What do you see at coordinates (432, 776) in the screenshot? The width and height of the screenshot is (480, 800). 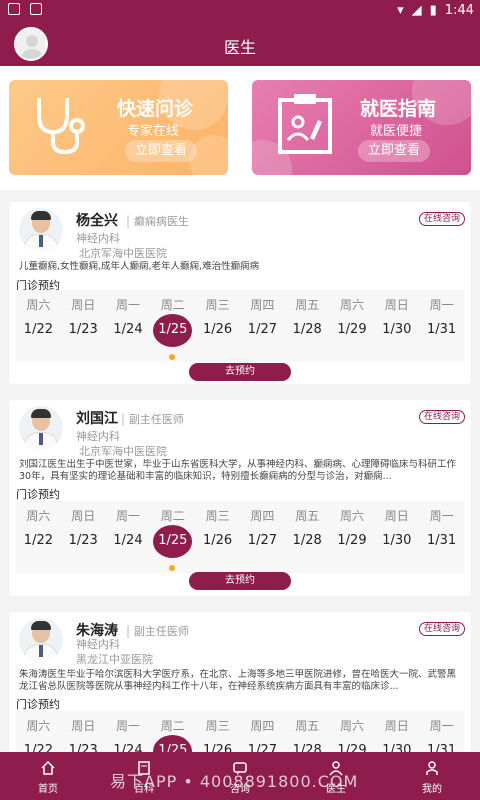 I see `tab-mine: 我的` at bounding box center [432, 776].